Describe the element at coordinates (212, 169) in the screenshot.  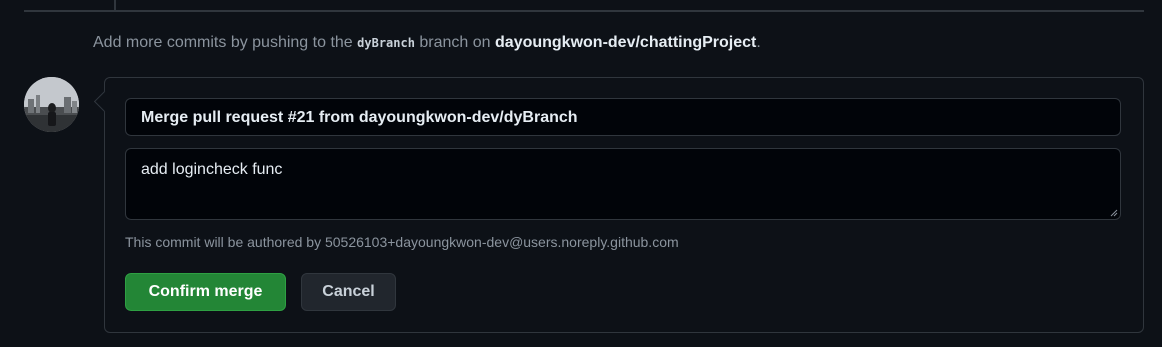
I see `commit-message-text: add logincheck func` at that location.